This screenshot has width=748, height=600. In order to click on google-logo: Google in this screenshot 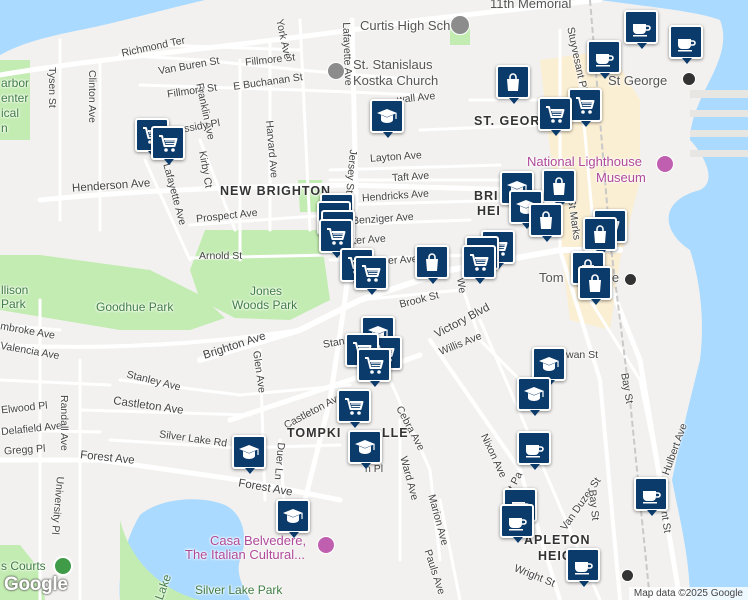, I will do `click(36, 584)`.